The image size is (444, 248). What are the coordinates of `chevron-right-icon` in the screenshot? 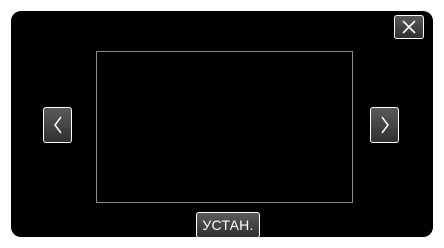 It's located at (384, 125).